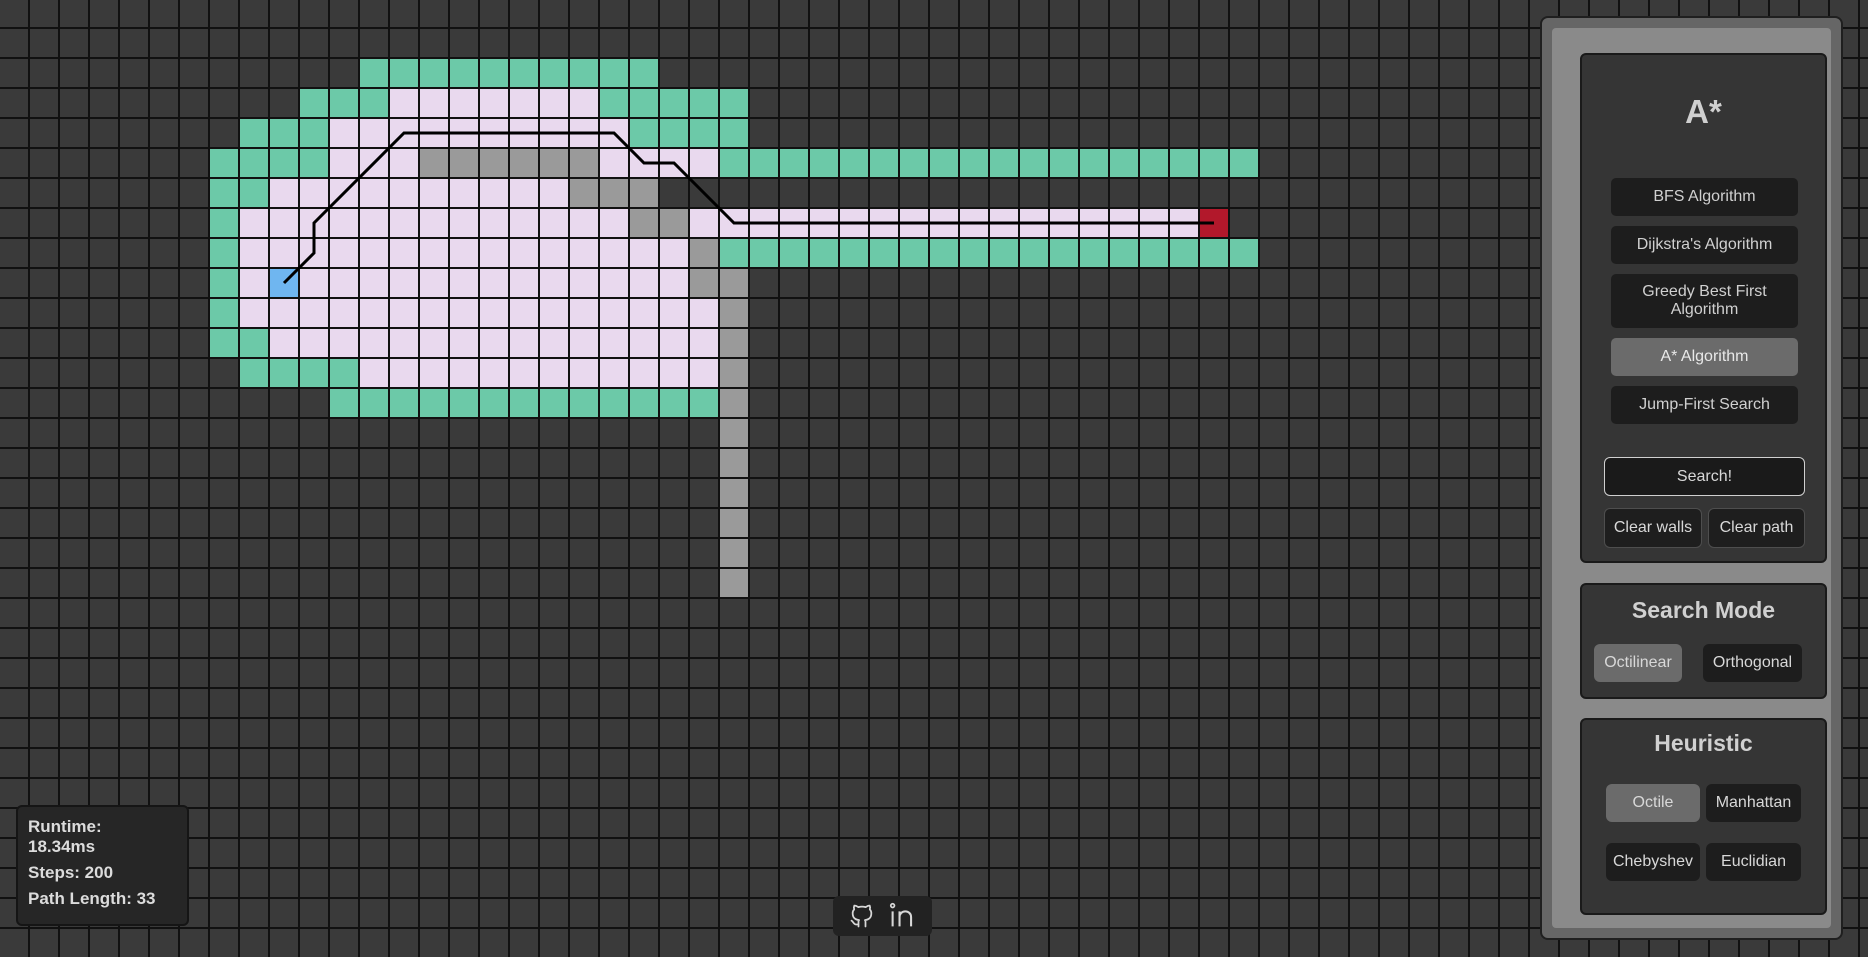 This screenshot has height=957, width=1868. What do you see at coordinates (1704, 301) in the screenshot?
I see `greedy-best-first-button: Greedy Best First Algorithm` at bounding box center [1704, 301].